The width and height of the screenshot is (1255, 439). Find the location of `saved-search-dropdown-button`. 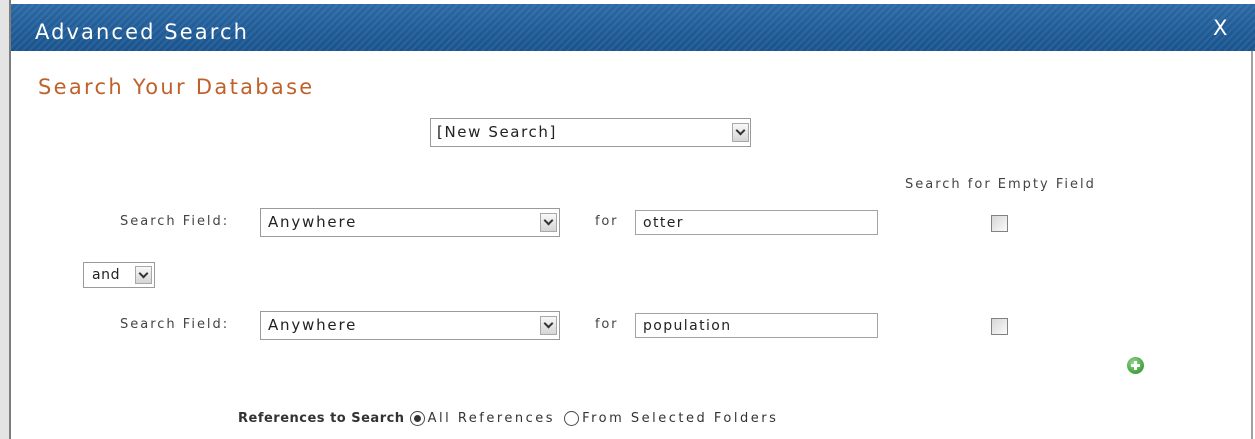

saved-search-dropdown-button is located at coordinates (740, 132).